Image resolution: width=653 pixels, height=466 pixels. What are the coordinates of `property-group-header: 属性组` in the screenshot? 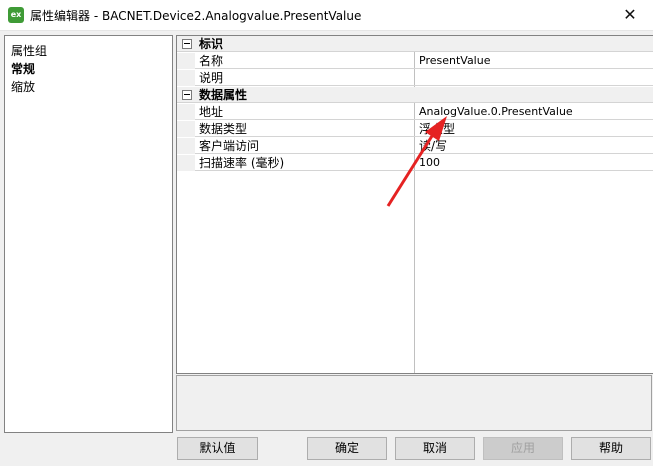 It's located at (29, 51).